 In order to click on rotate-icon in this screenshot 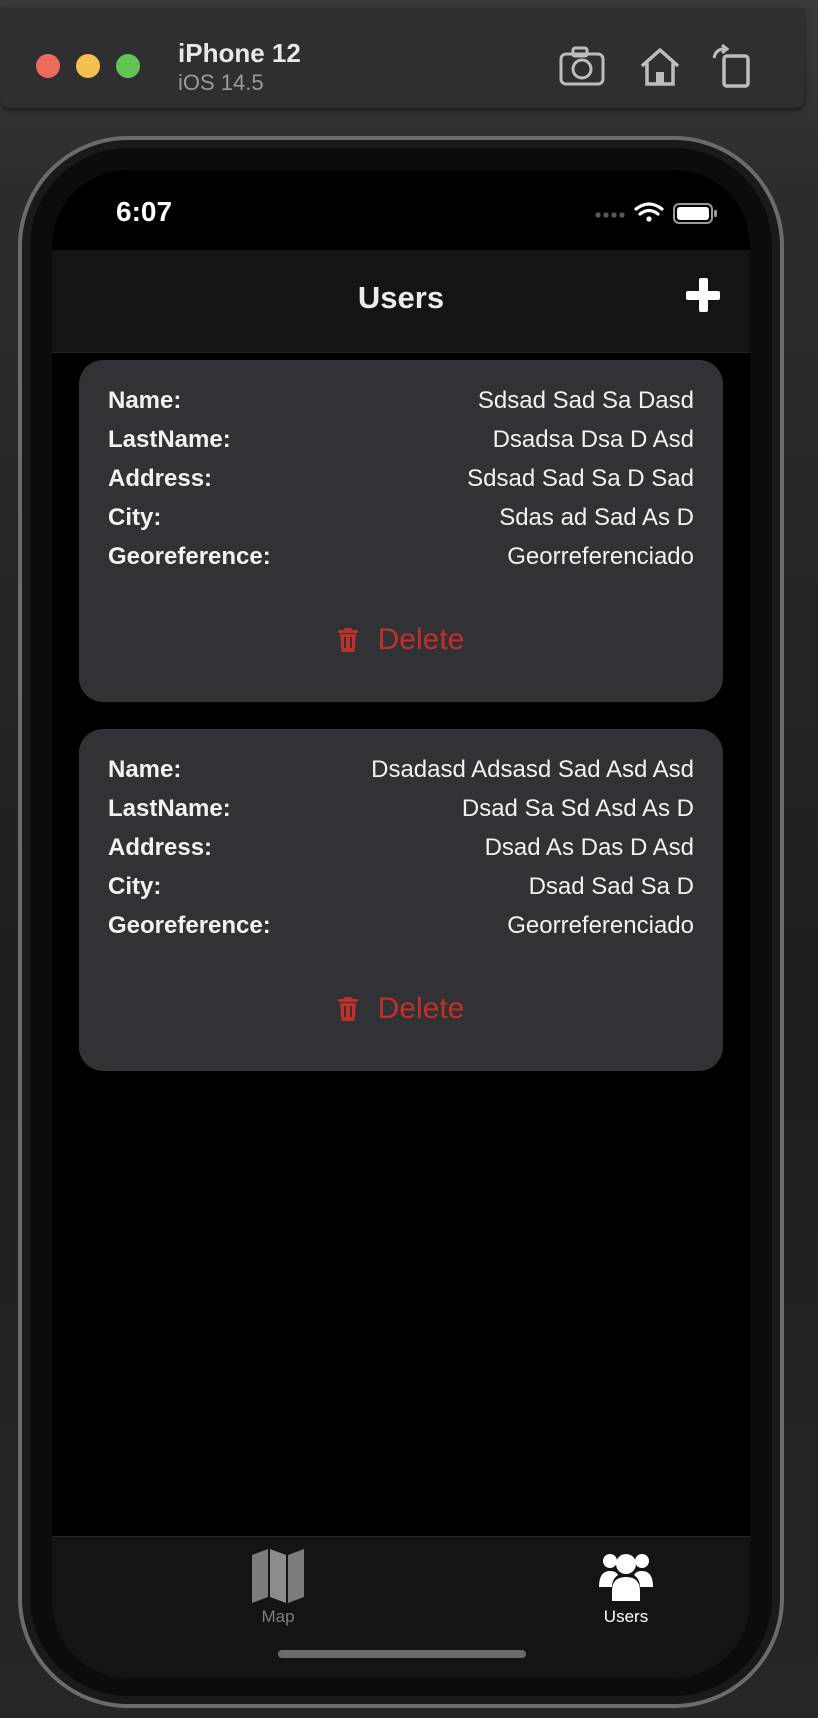, I will do `click(731, 65)`.